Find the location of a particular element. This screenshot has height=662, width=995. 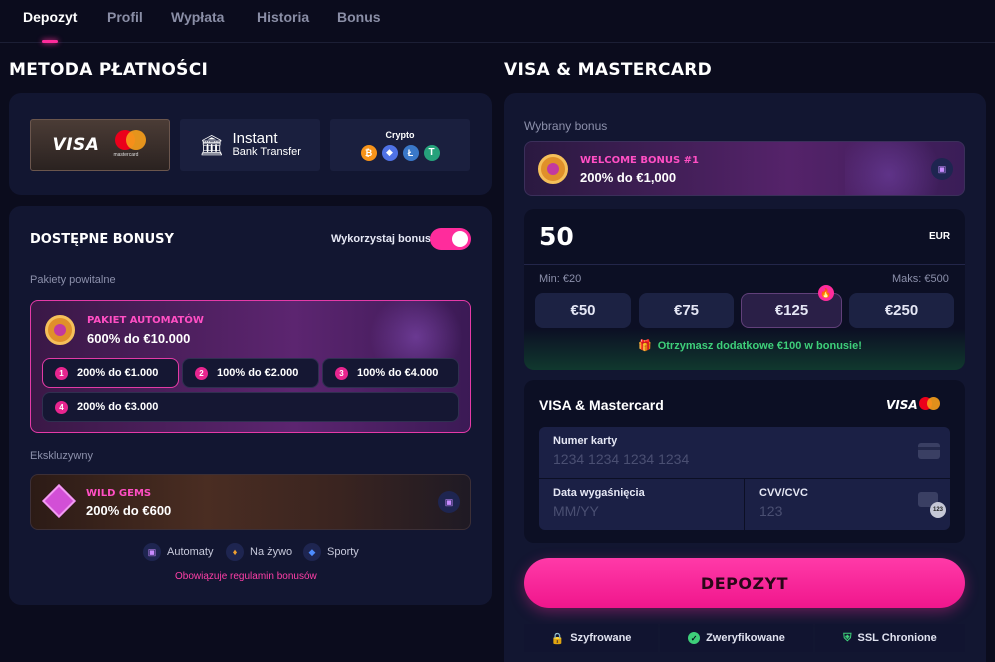

bank-transfer-label: Bank Transfer is located at coordinates (266, 152).